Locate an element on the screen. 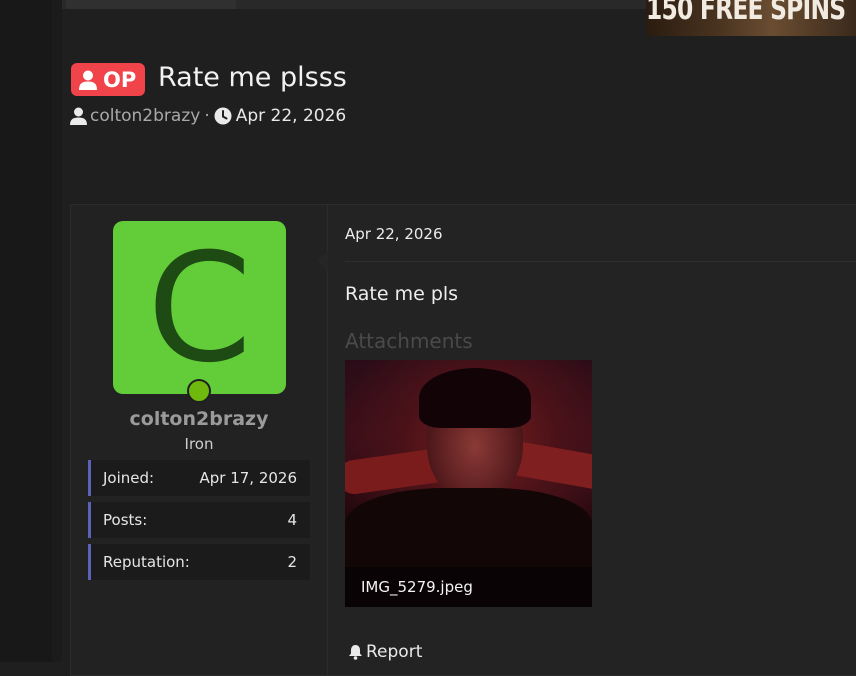  user-rank: Iron is located at coordinates (199, 444).